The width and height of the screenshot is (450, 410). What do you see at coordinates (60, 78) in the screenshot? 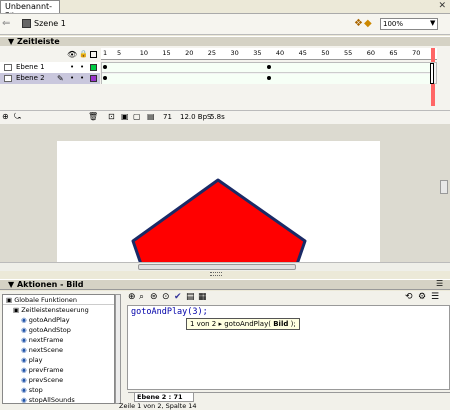
I see `pencil-icon: ✎` at bounding box center [60, 78].